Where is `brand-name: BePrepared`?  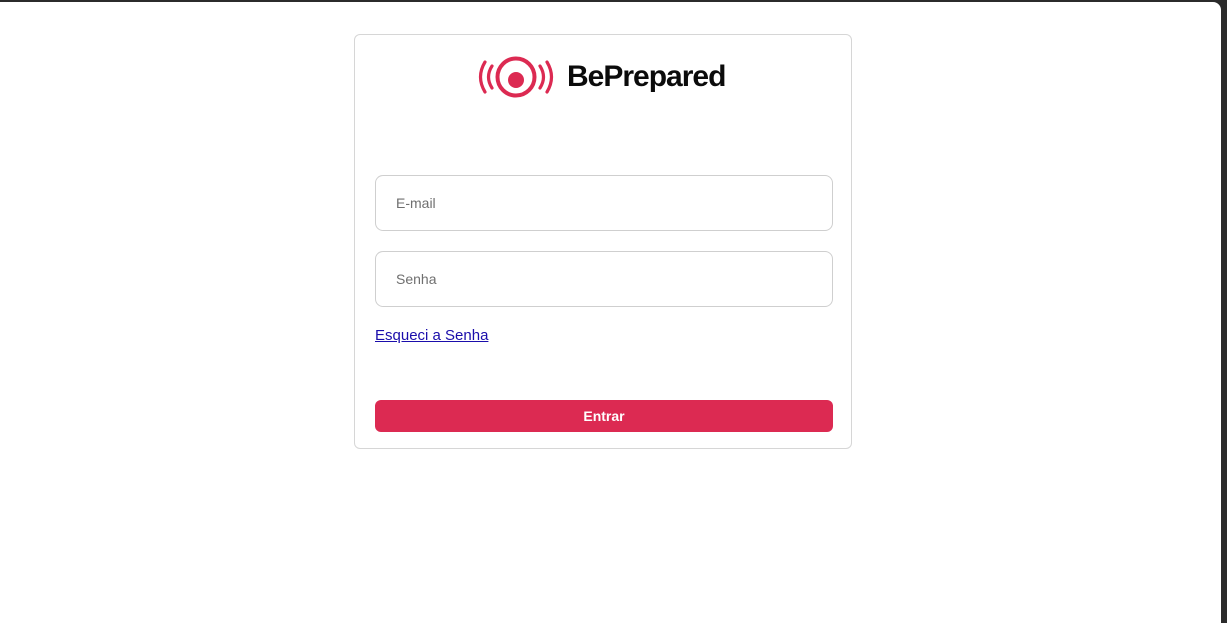 brand-name: BePrepared is located at coordinates (646, 76).